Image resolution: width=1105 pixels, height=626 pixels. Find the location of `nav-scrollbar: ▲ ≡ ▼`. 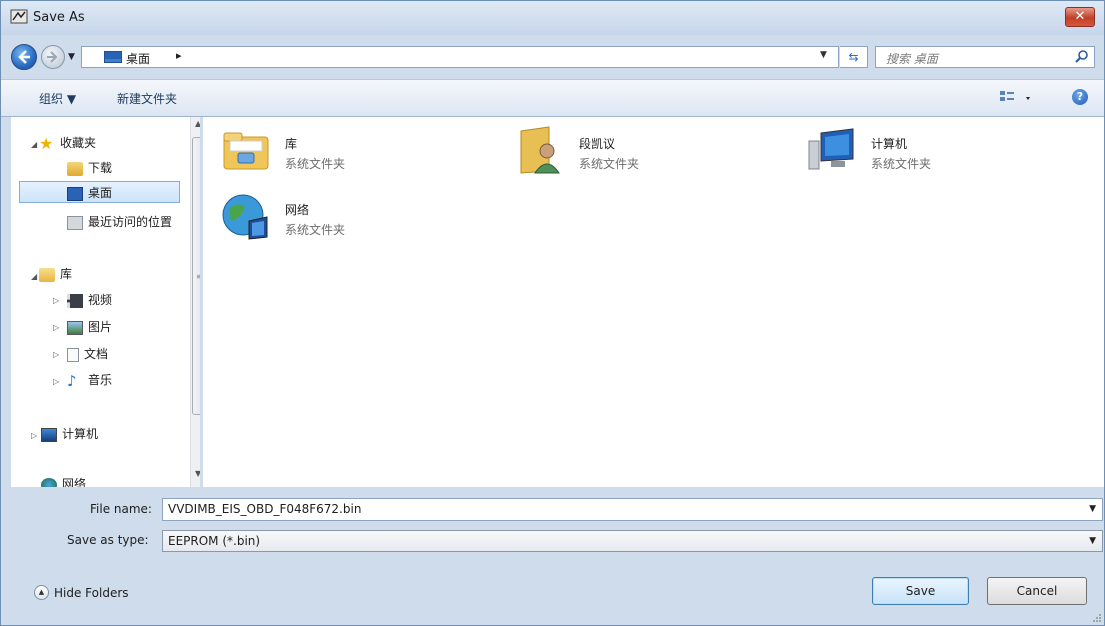

nav-scrollbar: ▲ ≡ ▼ is located at coordinates (195, 302).